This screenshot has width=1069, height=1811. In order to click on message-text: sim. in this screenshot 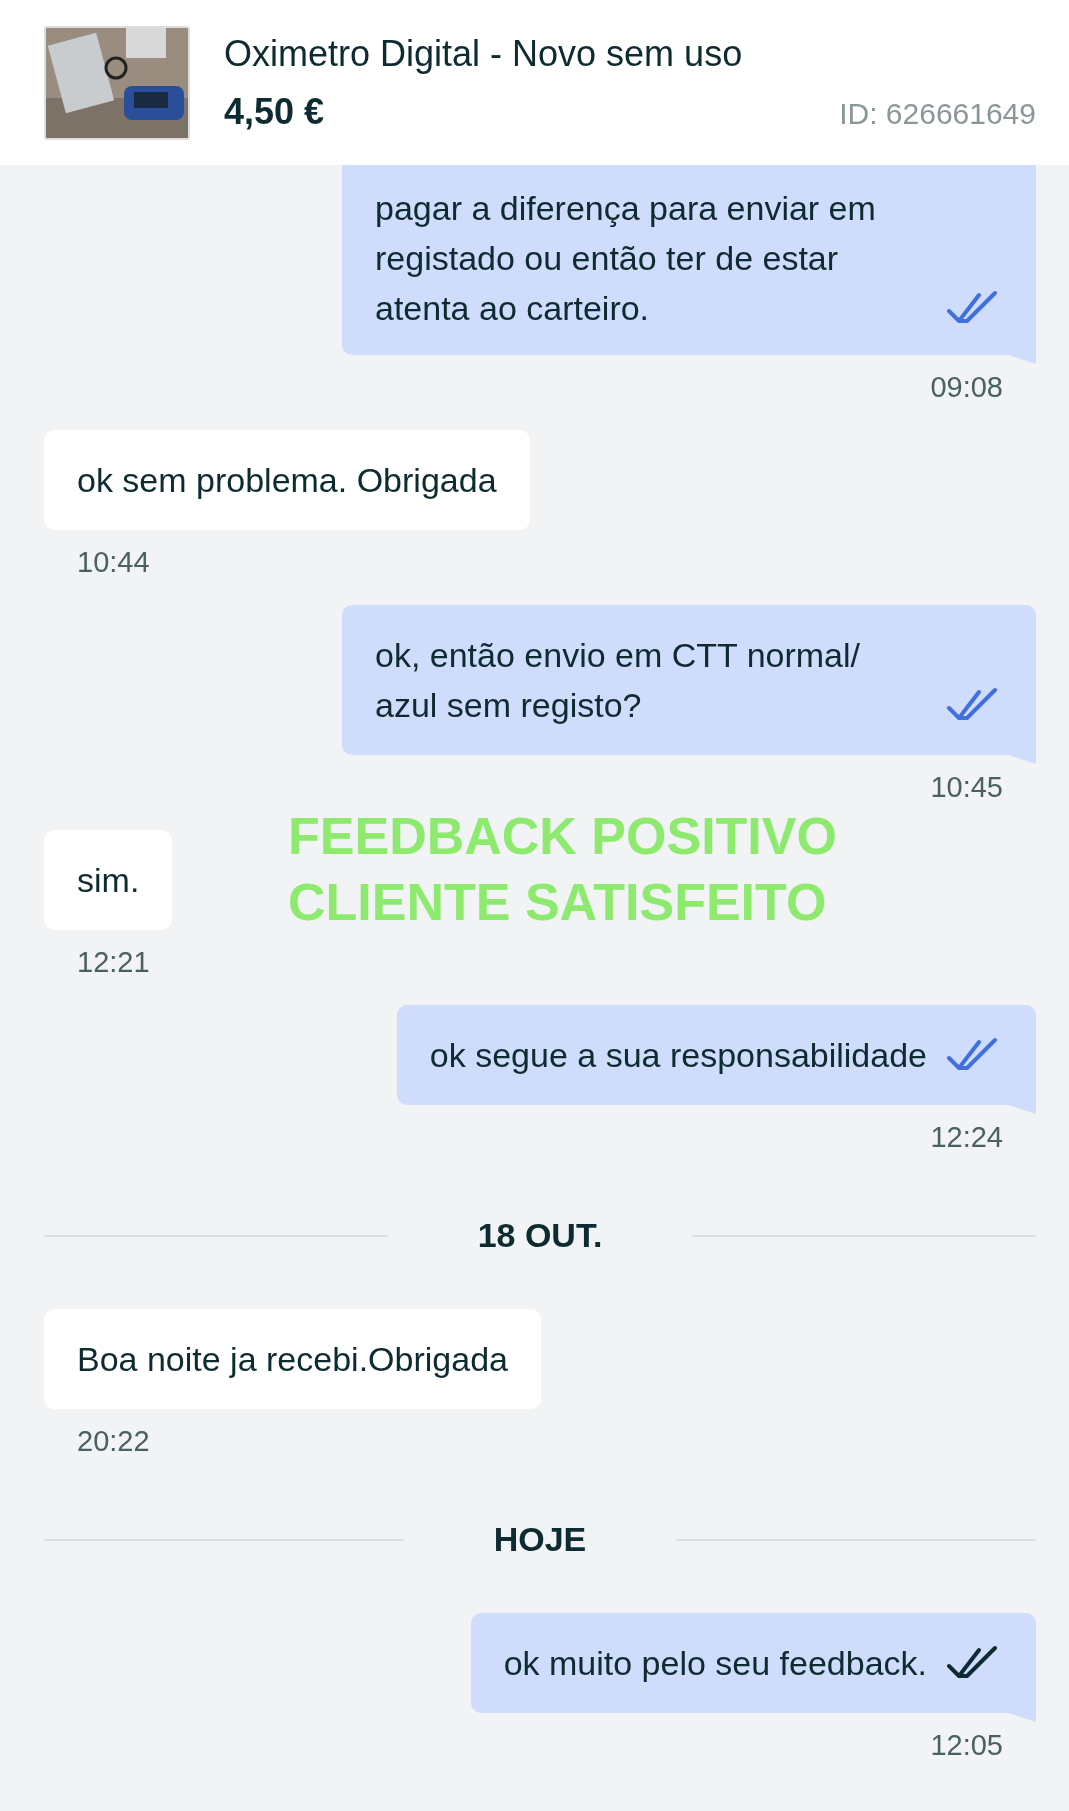, I will do `click(108, 880)`.